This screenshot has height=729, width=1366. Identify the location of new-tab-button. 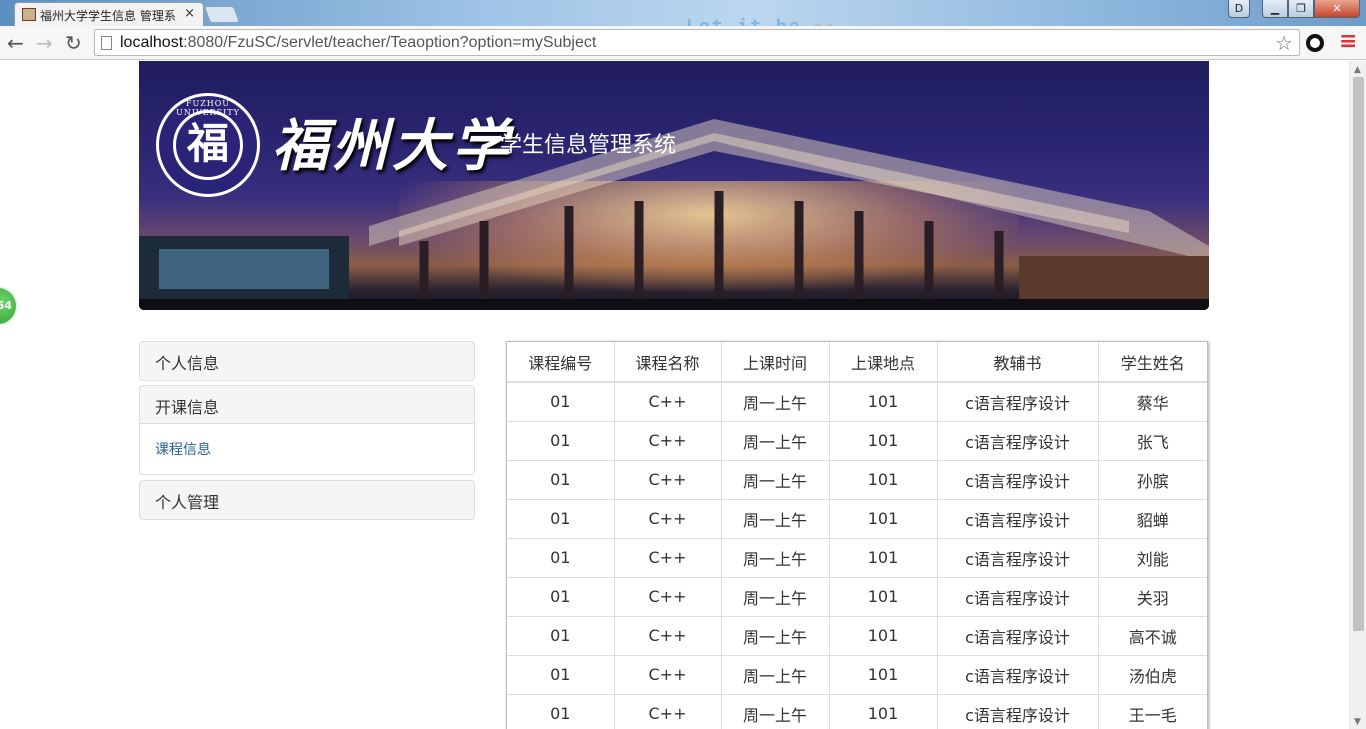
(222, 14).